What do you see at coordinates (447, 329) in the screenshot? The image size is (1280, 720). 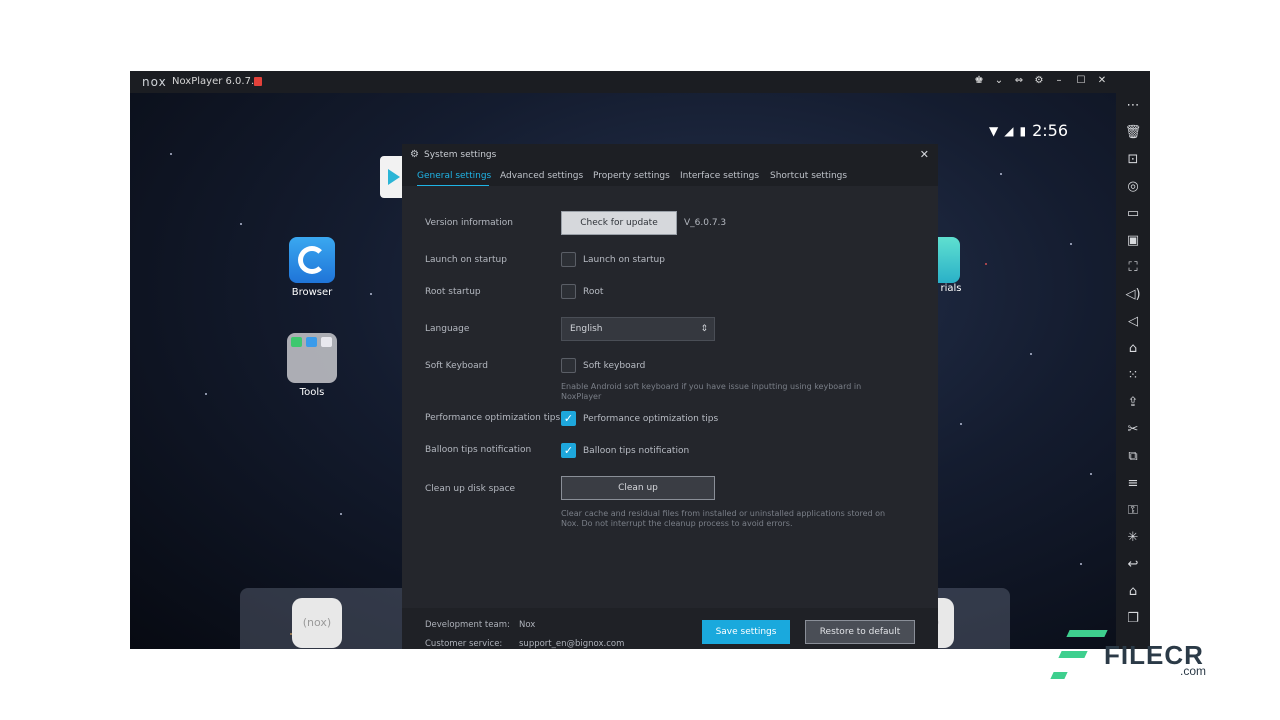 I see `language-label: Language` at bounding box center [447, 329].